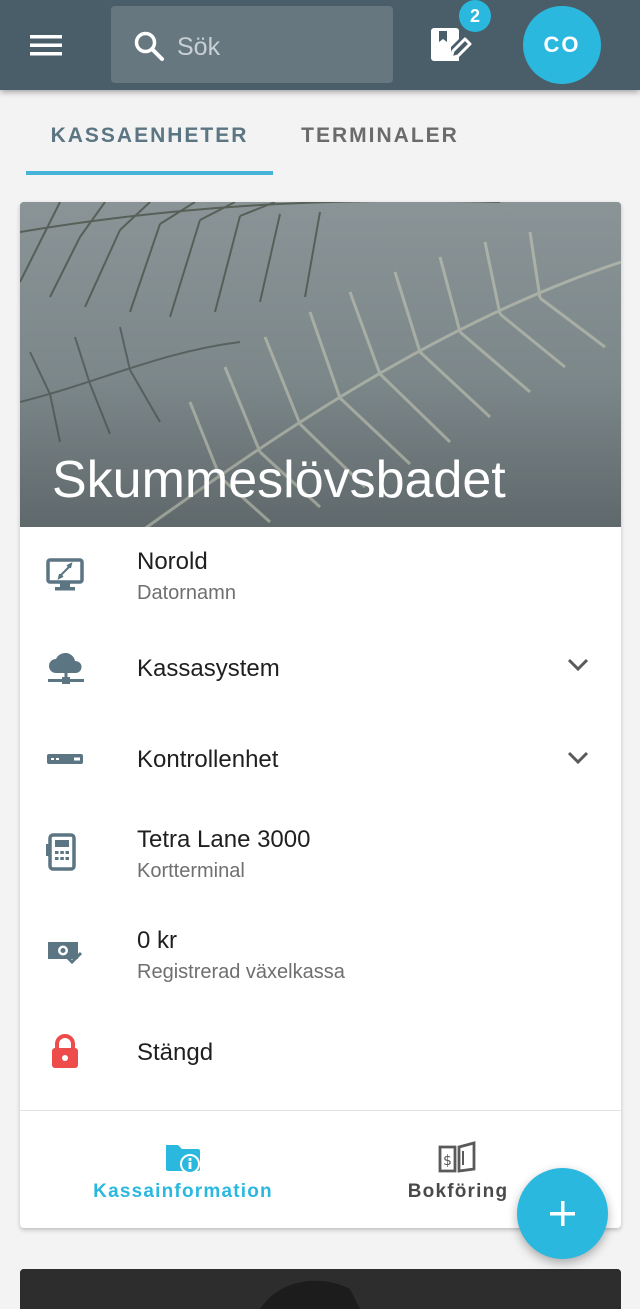 This screenshot has width=640, height=1309. What do you see at coordinates (61, 852) in the screenshot?
I see `card-terminal-icon` at bounding box center [61, 852].